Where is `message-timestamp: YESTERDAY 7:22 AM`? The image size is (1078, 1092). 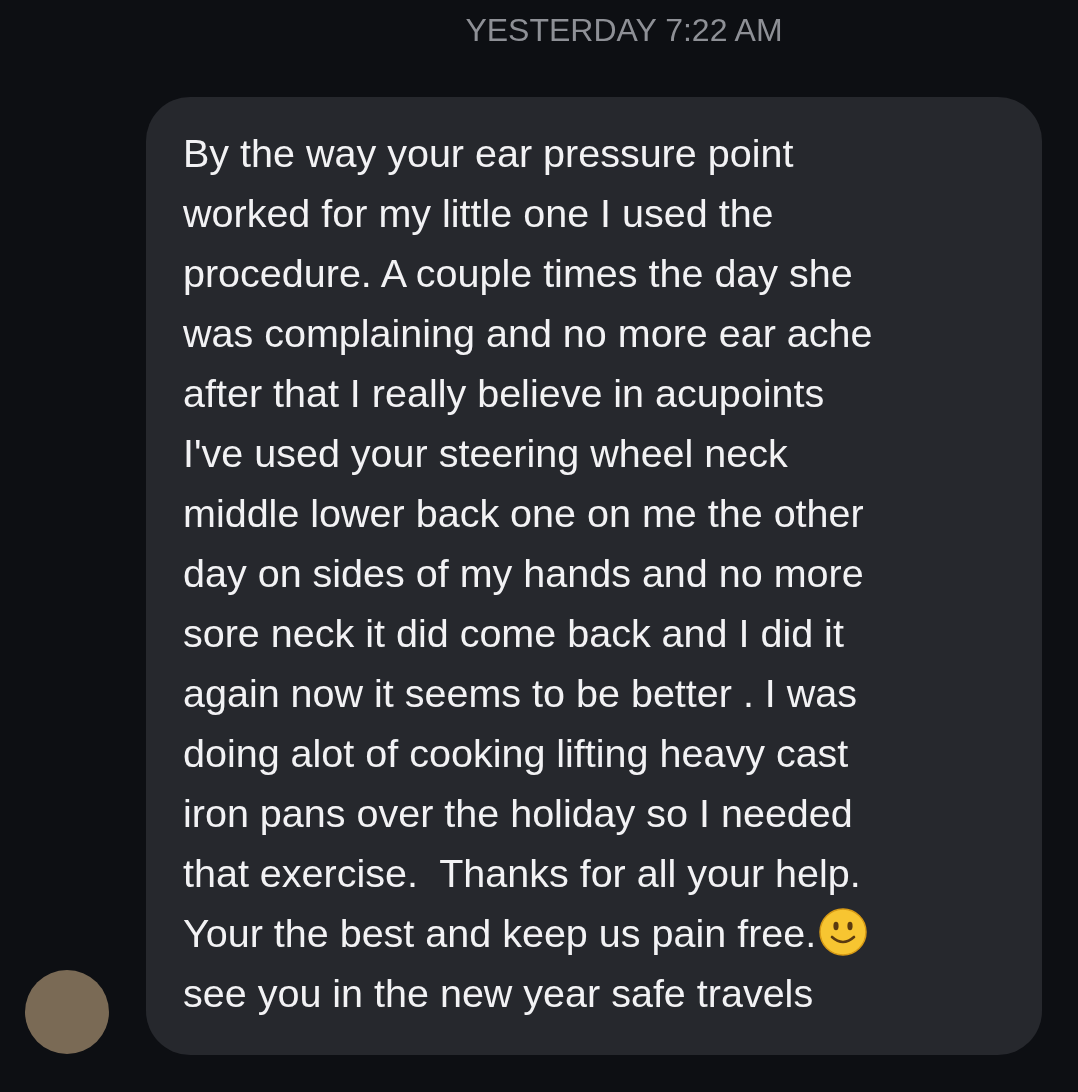
message-timestamp: YESTERDAY 7:22 AM is located at coordinates (624, 30).